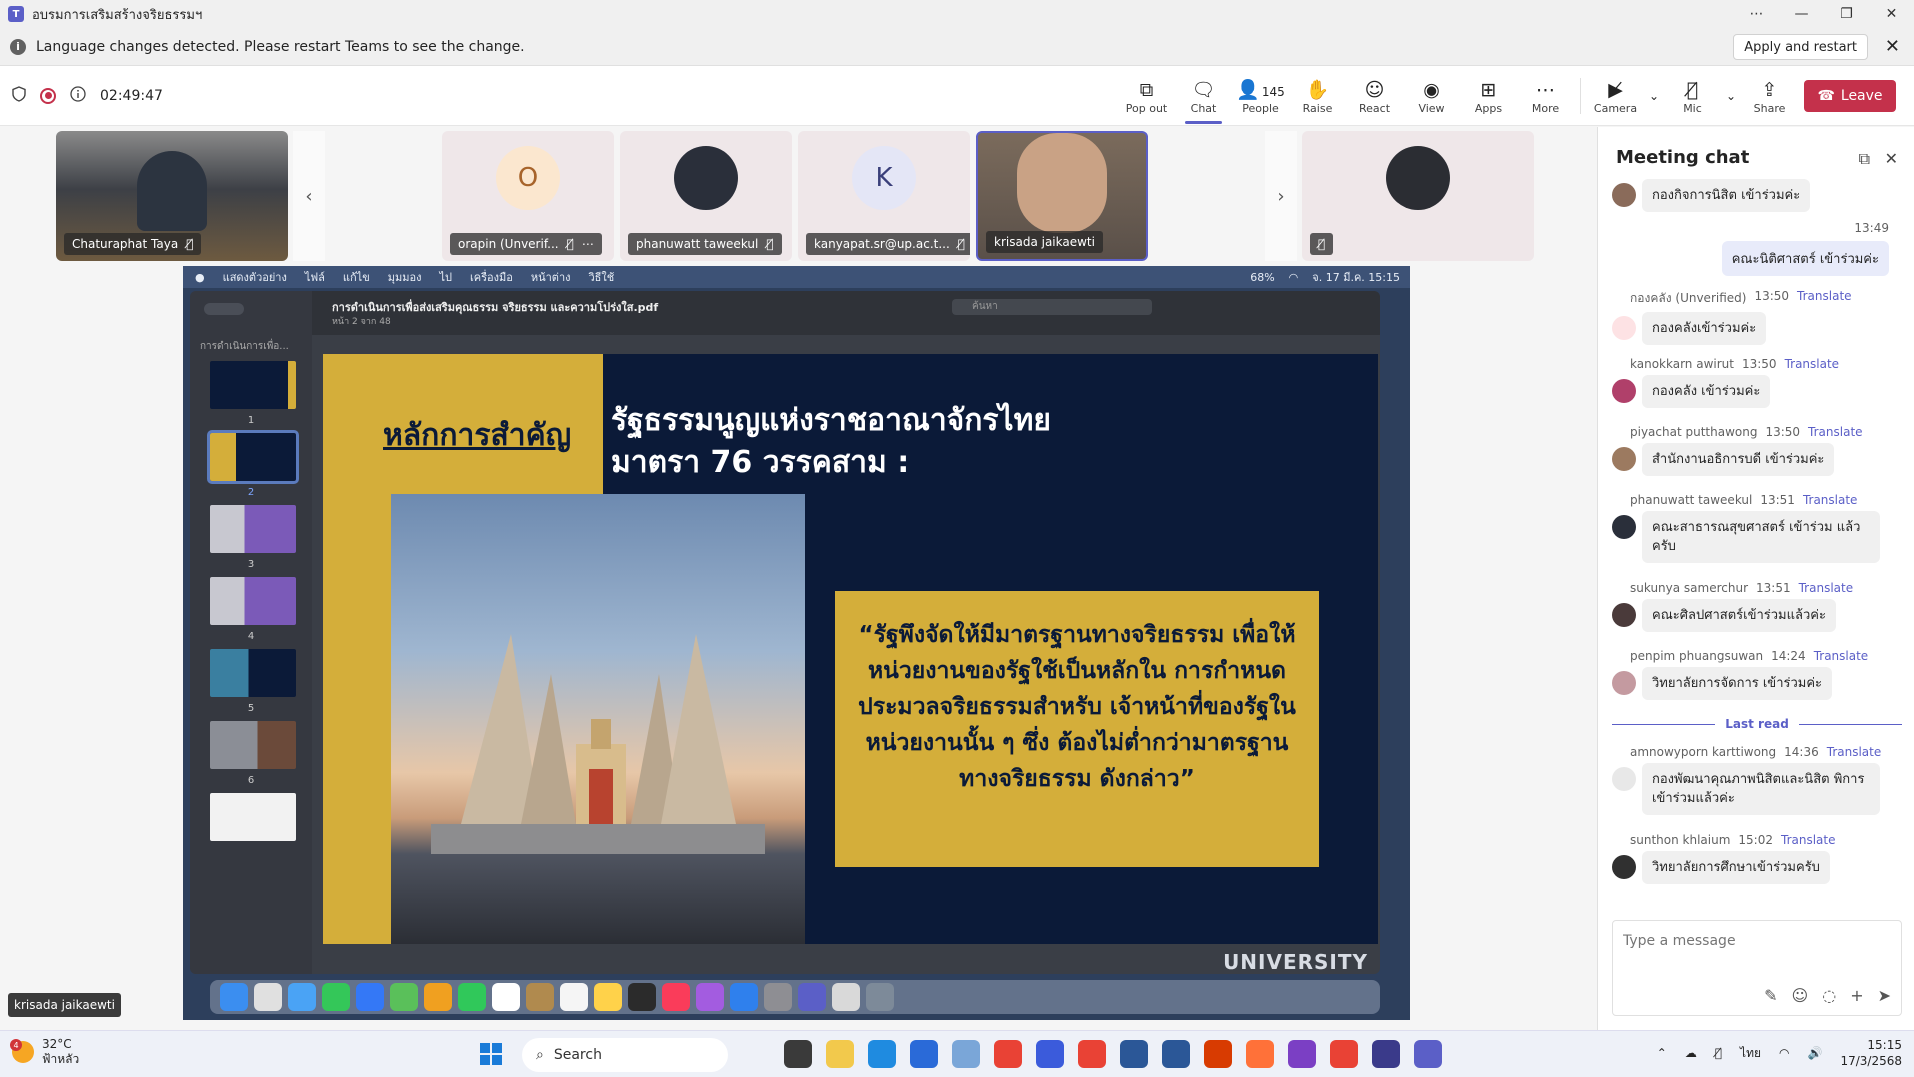 The width and height of the screenshot is (1914, 1077). Describe the element at coordinates (1624, 459) in the screenshot. I see `avatar` at that location.